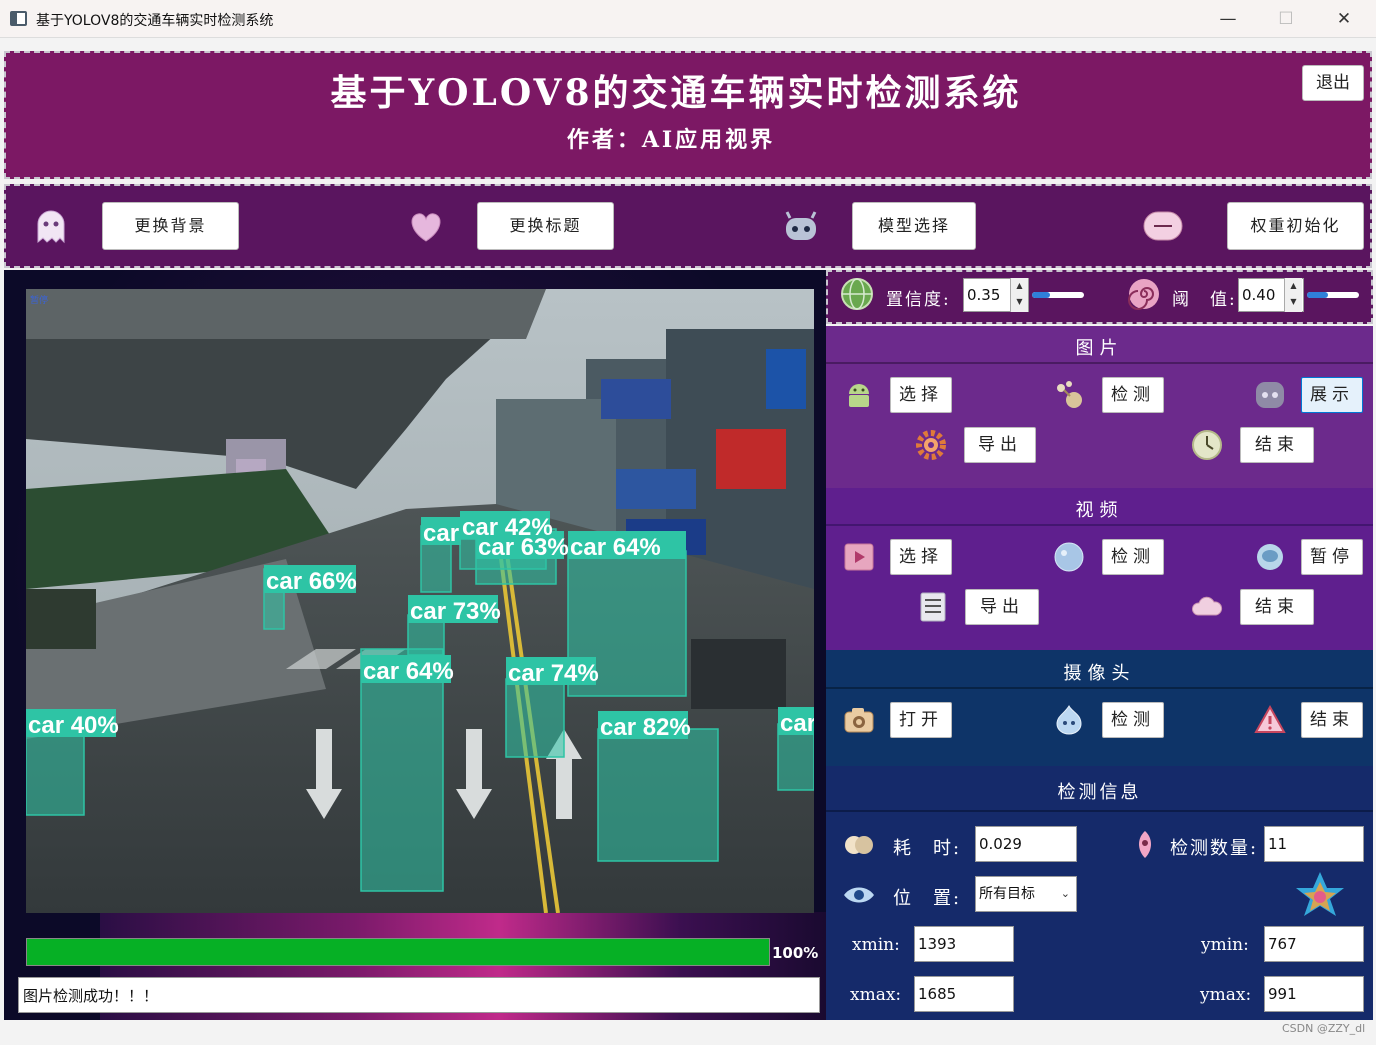 Image resolution: width=1376 pixels, height=1045 pixels. What do you see at coordinates (1000, 445) in the screenshot?
I see `image-export-button: 导出` at bounding box center [1000, 445].